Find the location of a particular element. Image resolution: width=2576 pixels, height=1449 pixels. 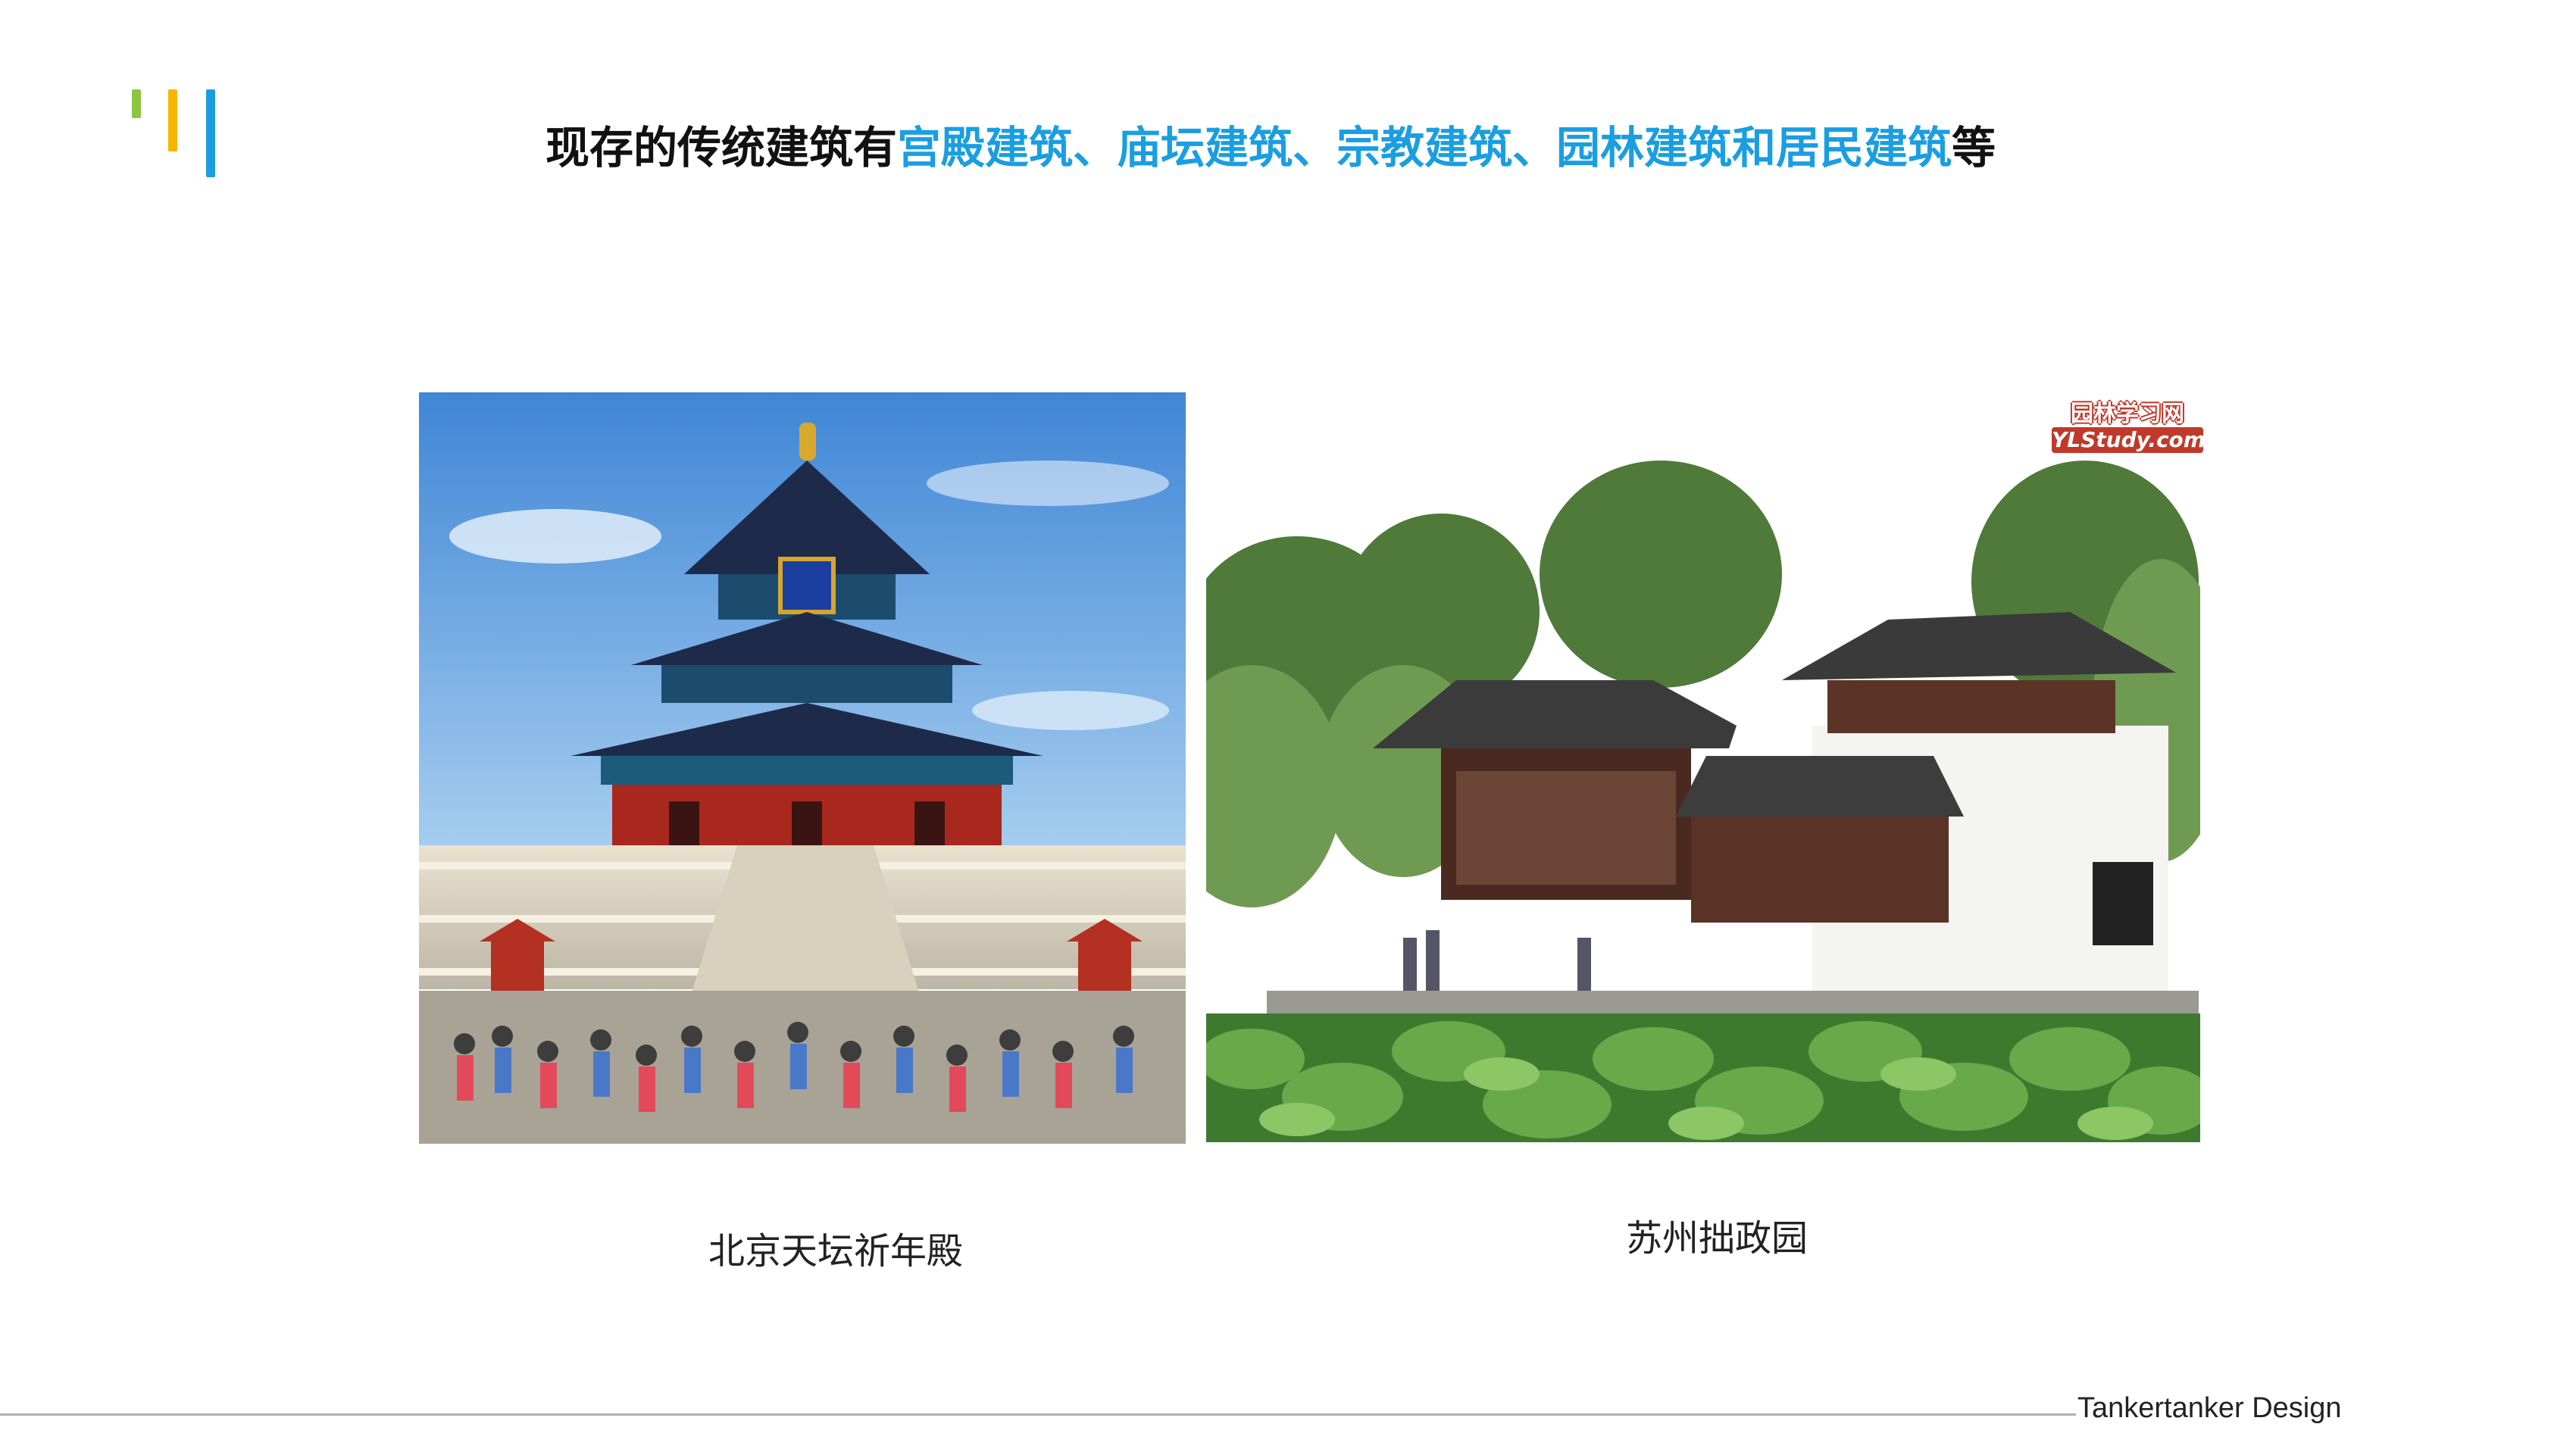

deco-bar-yellow is located at coordinates (172, 120).